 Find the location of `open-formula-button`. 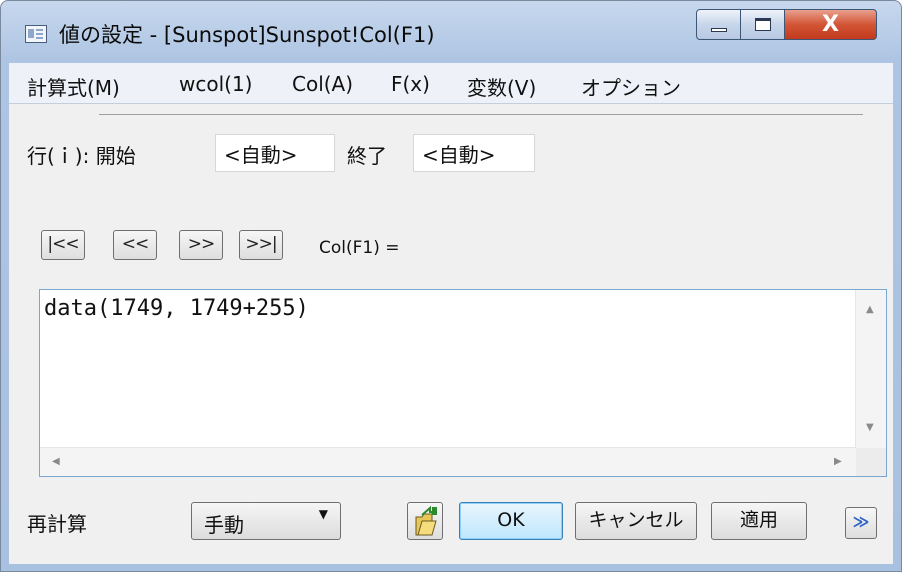

open-formula-button is located at coordinates (425, 521).